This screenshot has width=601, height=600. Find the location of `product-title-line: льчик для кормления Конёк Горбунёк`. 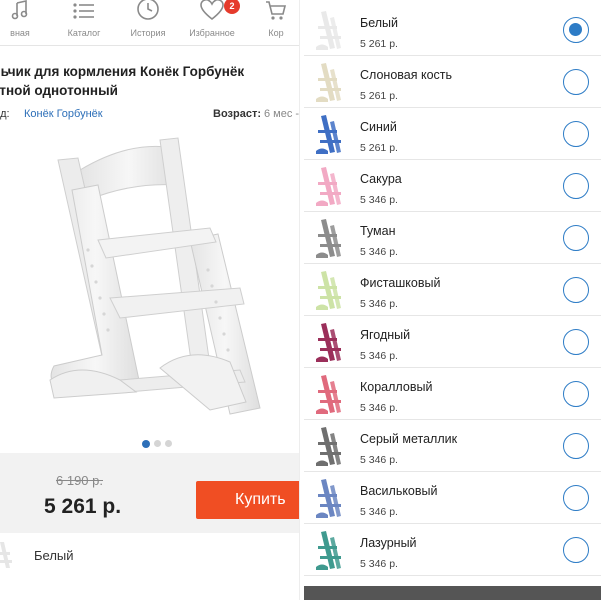

product-title-line: льчик для кормления Конёк Горбунёк is located at coordinates (122, 71).